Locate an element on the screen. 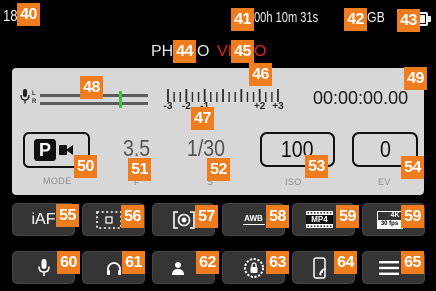 Image resolution: width=436 pixels, height=291 pixels. annotation-callout: 58 is located at coordinates (277, 216).